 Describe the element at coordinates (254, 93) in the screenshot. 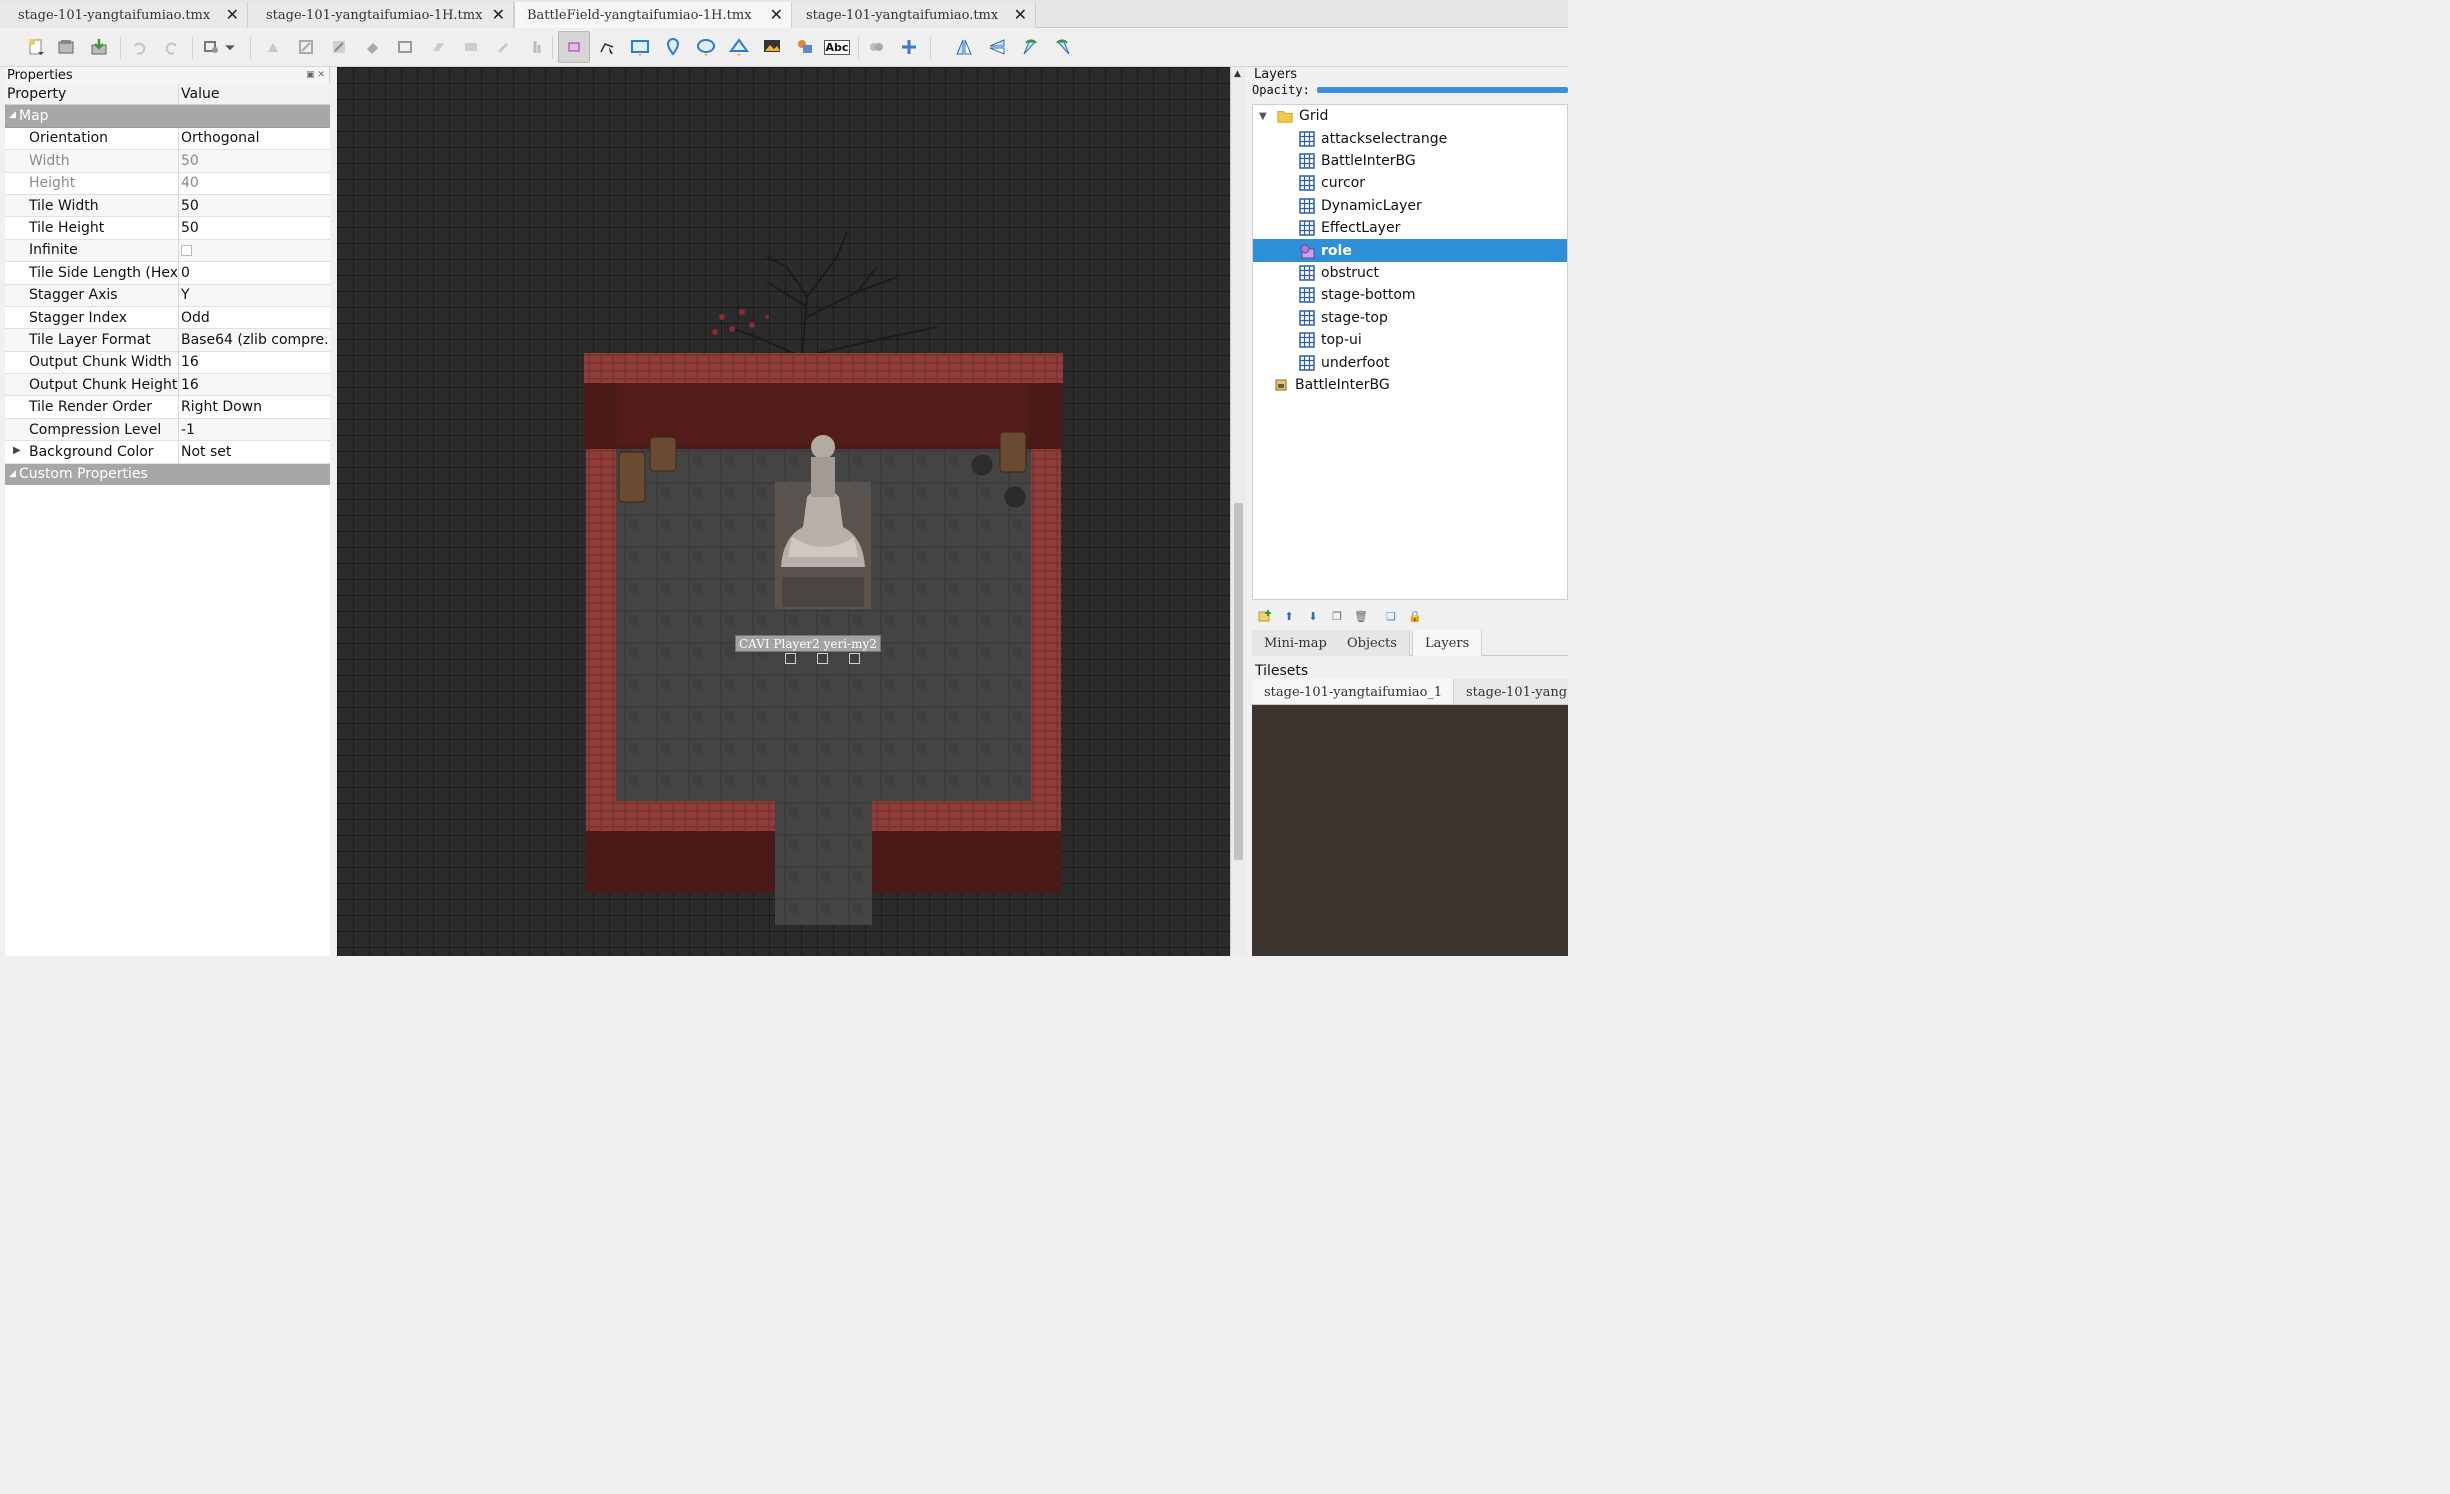

I see `column-header-value: Value` at that location.